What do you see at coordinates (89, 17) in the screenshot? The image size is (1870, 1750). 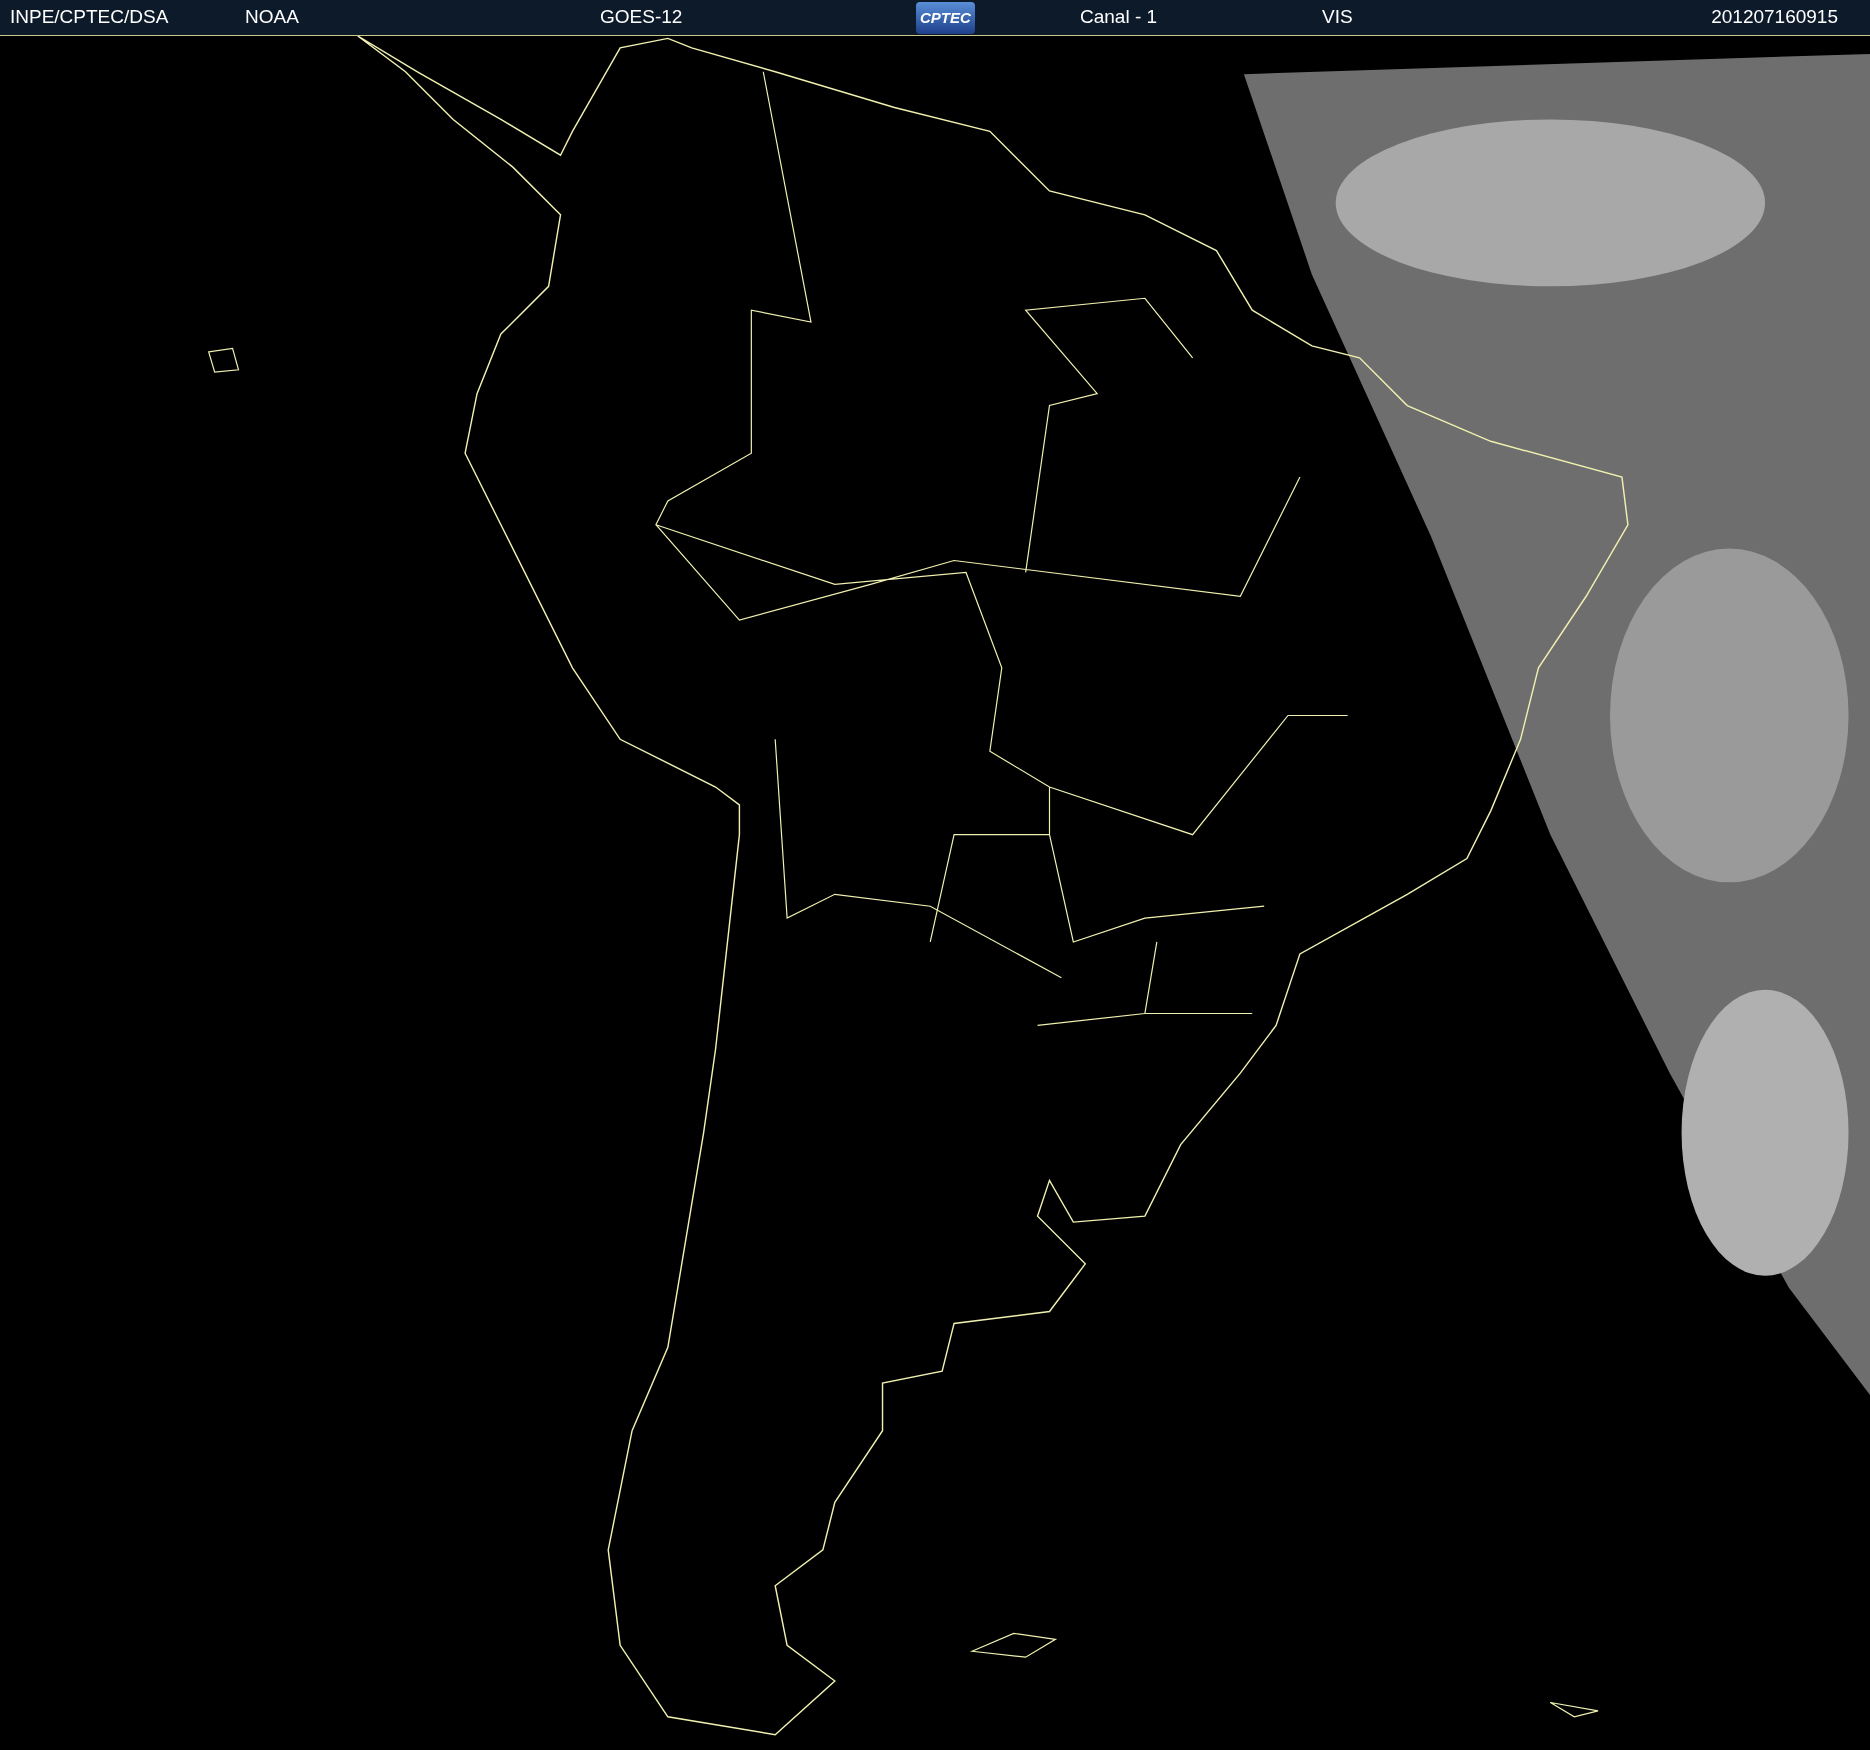 I see `source-label: INPE/CPTEC/DSA` at bounding box center [89, 17].